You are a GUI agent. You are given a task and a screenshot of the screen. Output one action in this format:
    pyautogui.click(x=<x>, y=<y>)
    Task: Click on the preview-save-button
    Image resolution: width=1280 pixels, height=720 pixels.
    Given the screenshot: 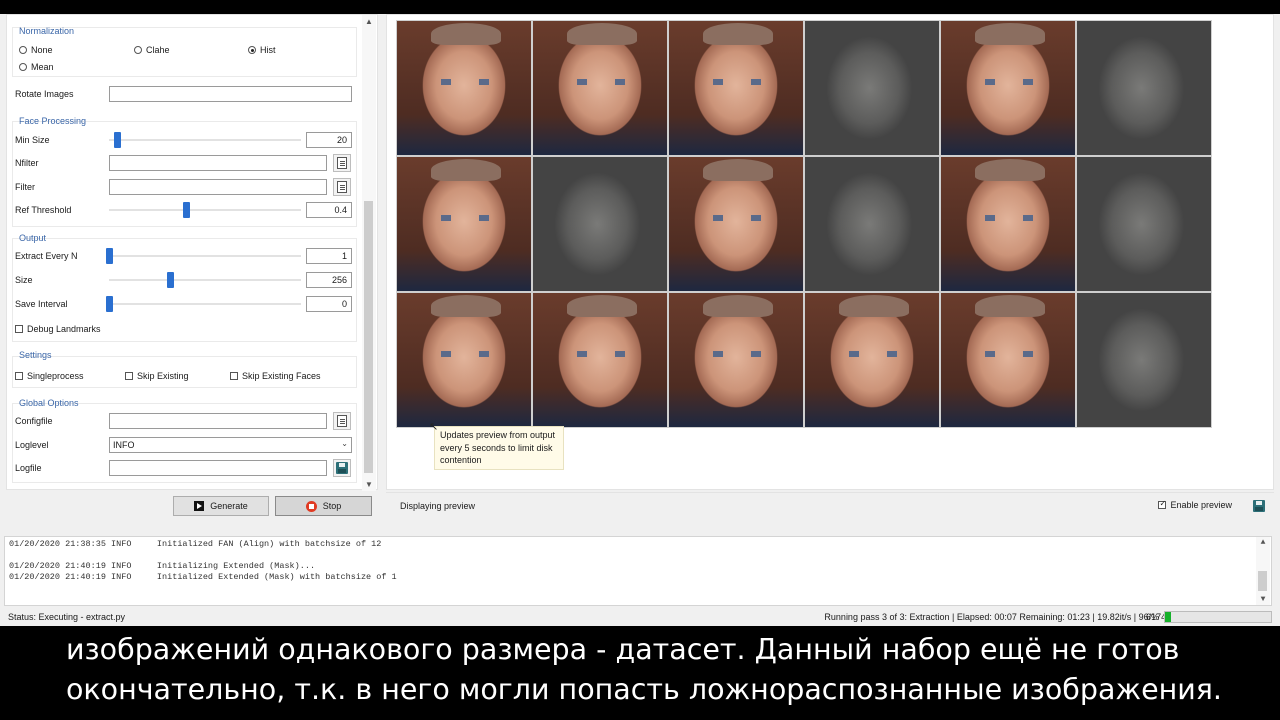 What is the action you would take?
    pyautogui.click(x=1259, y=506)
    